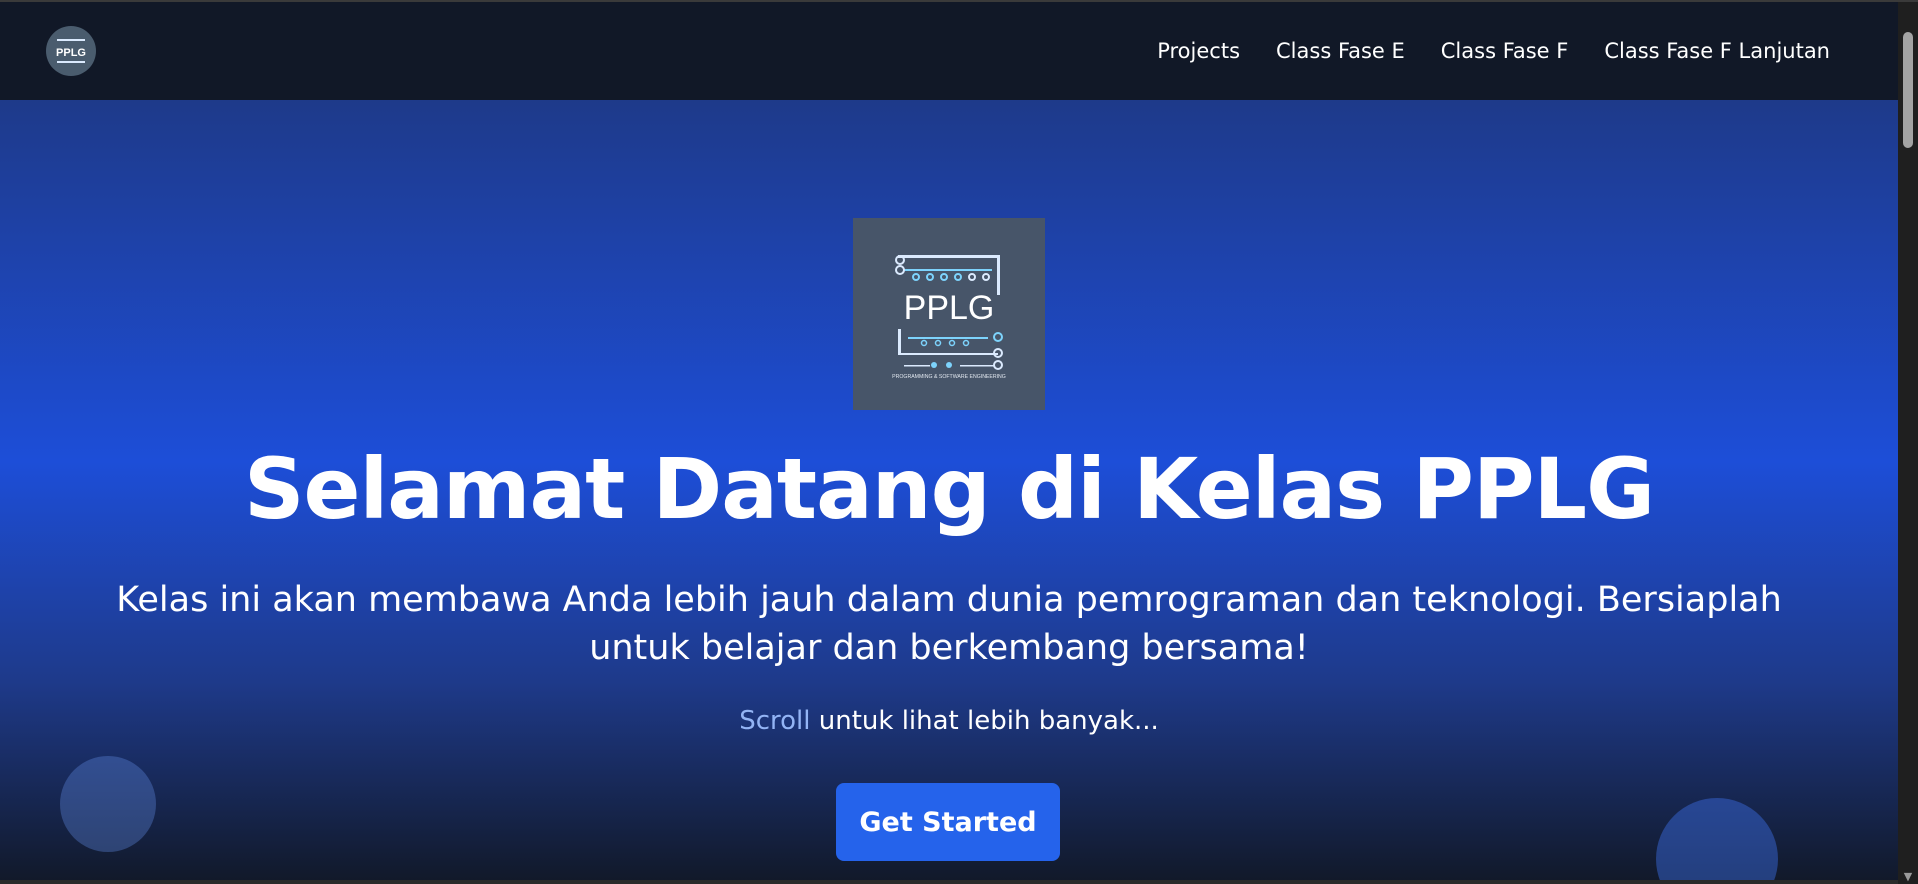  I want to click on scrollbar-thumb, so click(1908, 90).